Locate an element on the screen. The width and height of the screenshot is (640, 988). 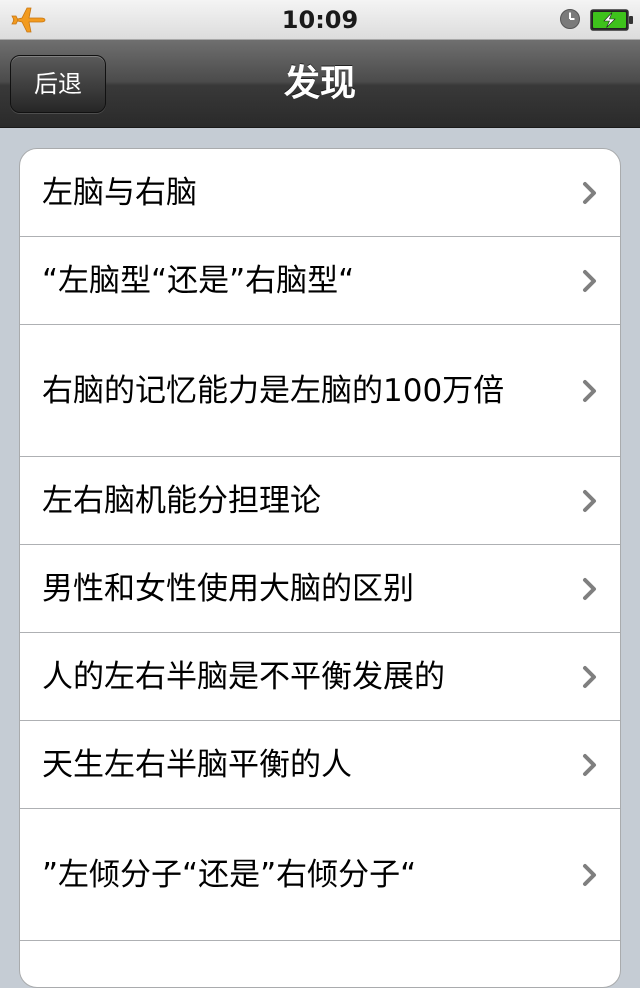
back-button: 后退 is located at coordinates (58, 84).